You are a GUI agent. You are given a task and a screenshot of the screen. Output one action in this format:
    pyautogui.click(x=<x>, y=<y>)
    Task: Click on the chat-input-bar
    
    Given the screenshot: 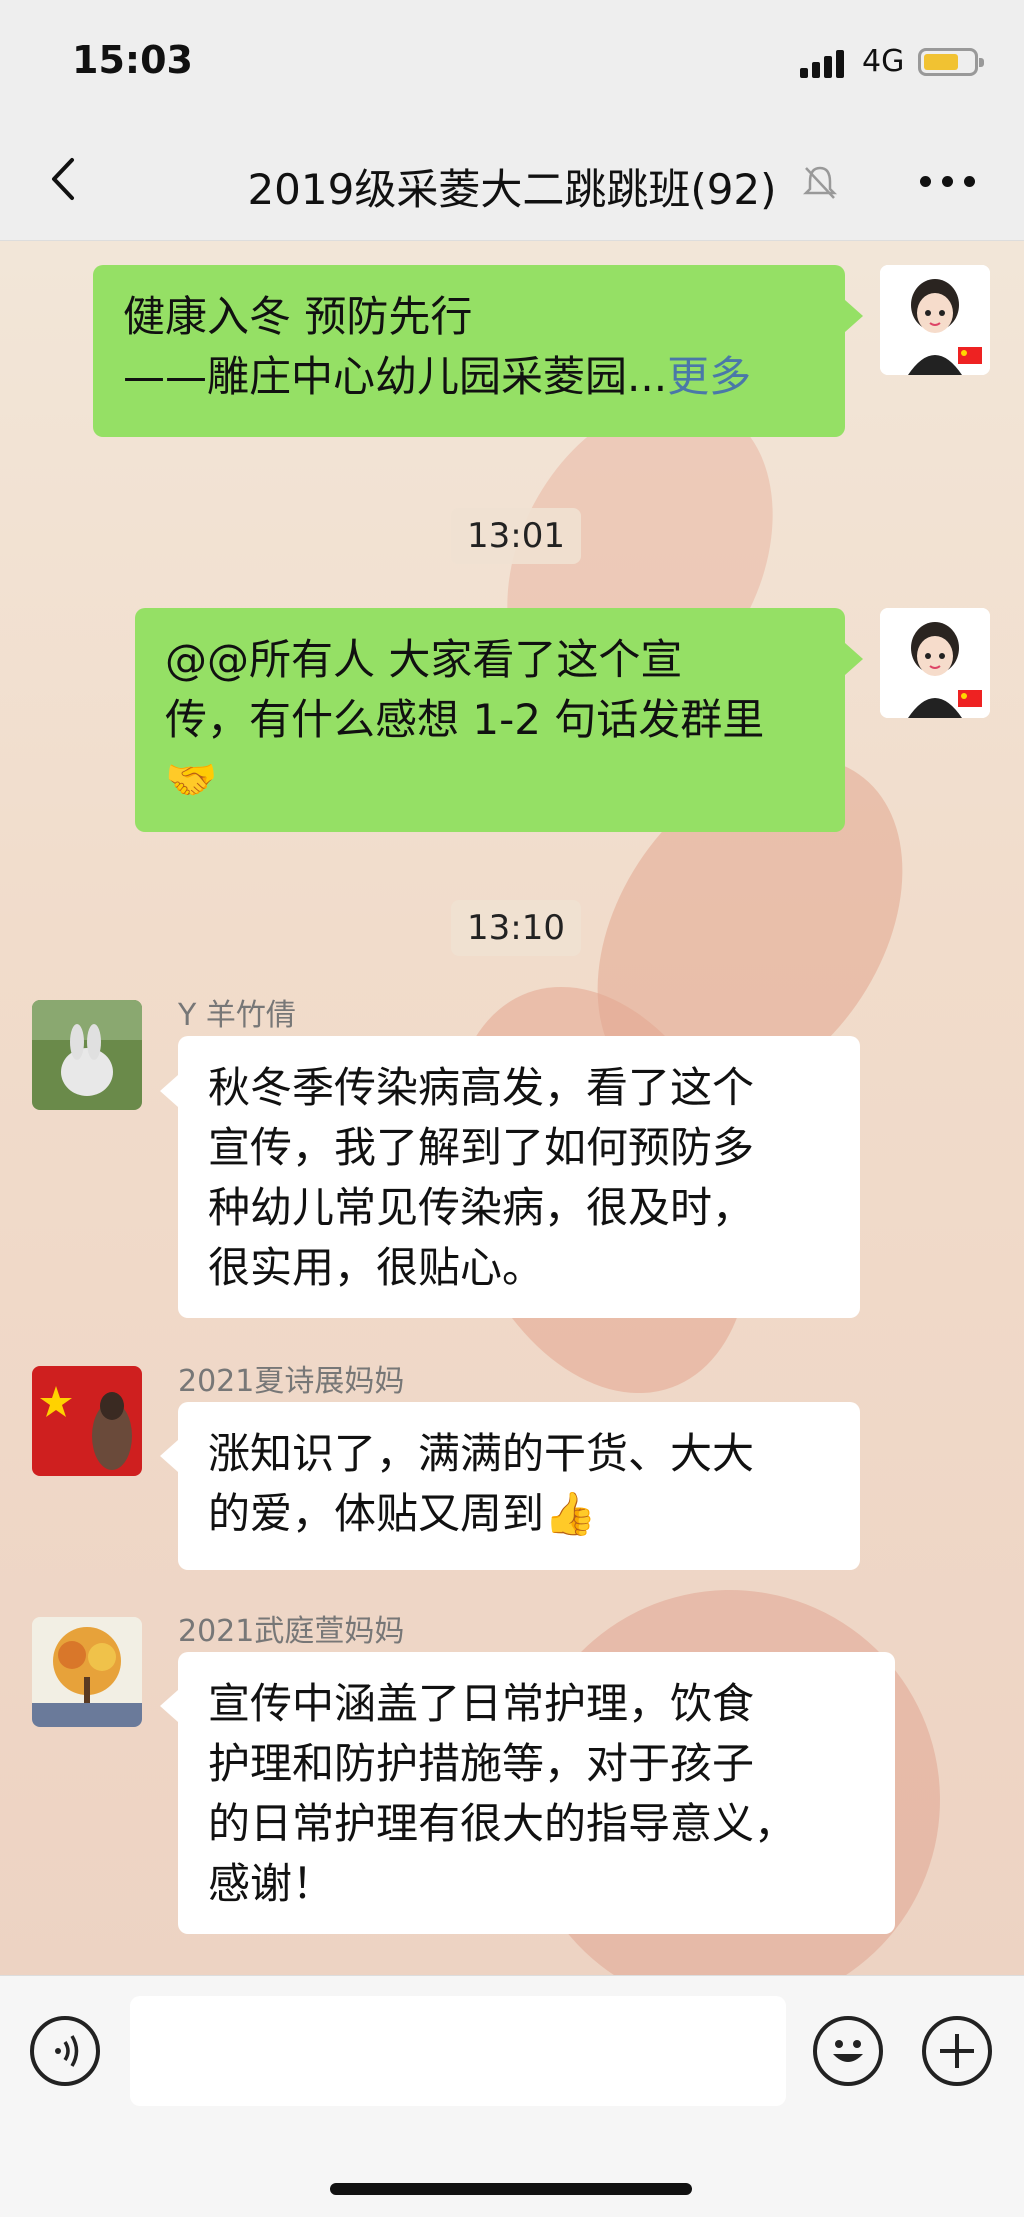 What is the action you would take?
    pyautogui.click(x=512, y=2096)
    